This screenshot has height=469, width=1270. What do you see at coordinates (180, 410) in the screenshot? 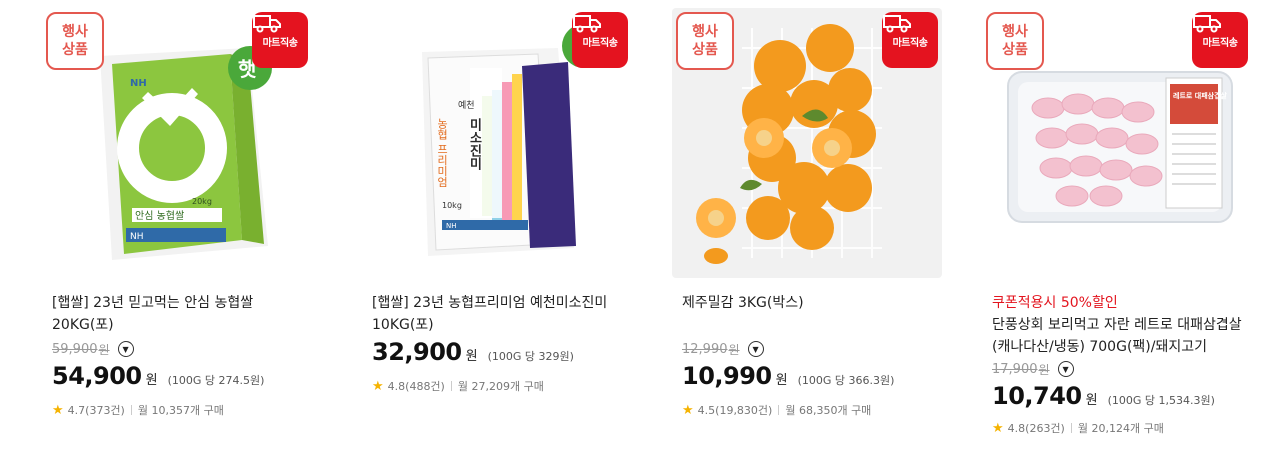
I see `monthly-purchases: 월 10,357개 구매` at bounding box center [180, 410].